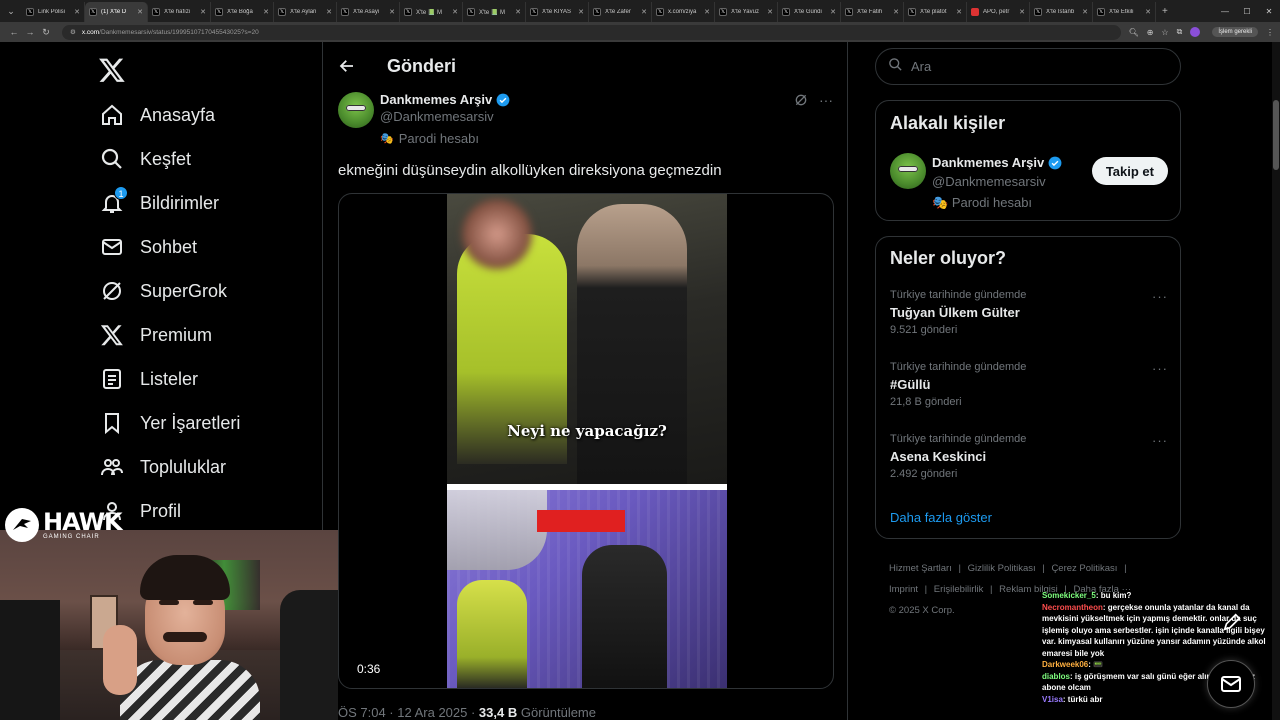  What do you see at coordinates (1225, 11) in the screenshot?
I see `minimize-icon: —` at bounding box center [1225, 11].